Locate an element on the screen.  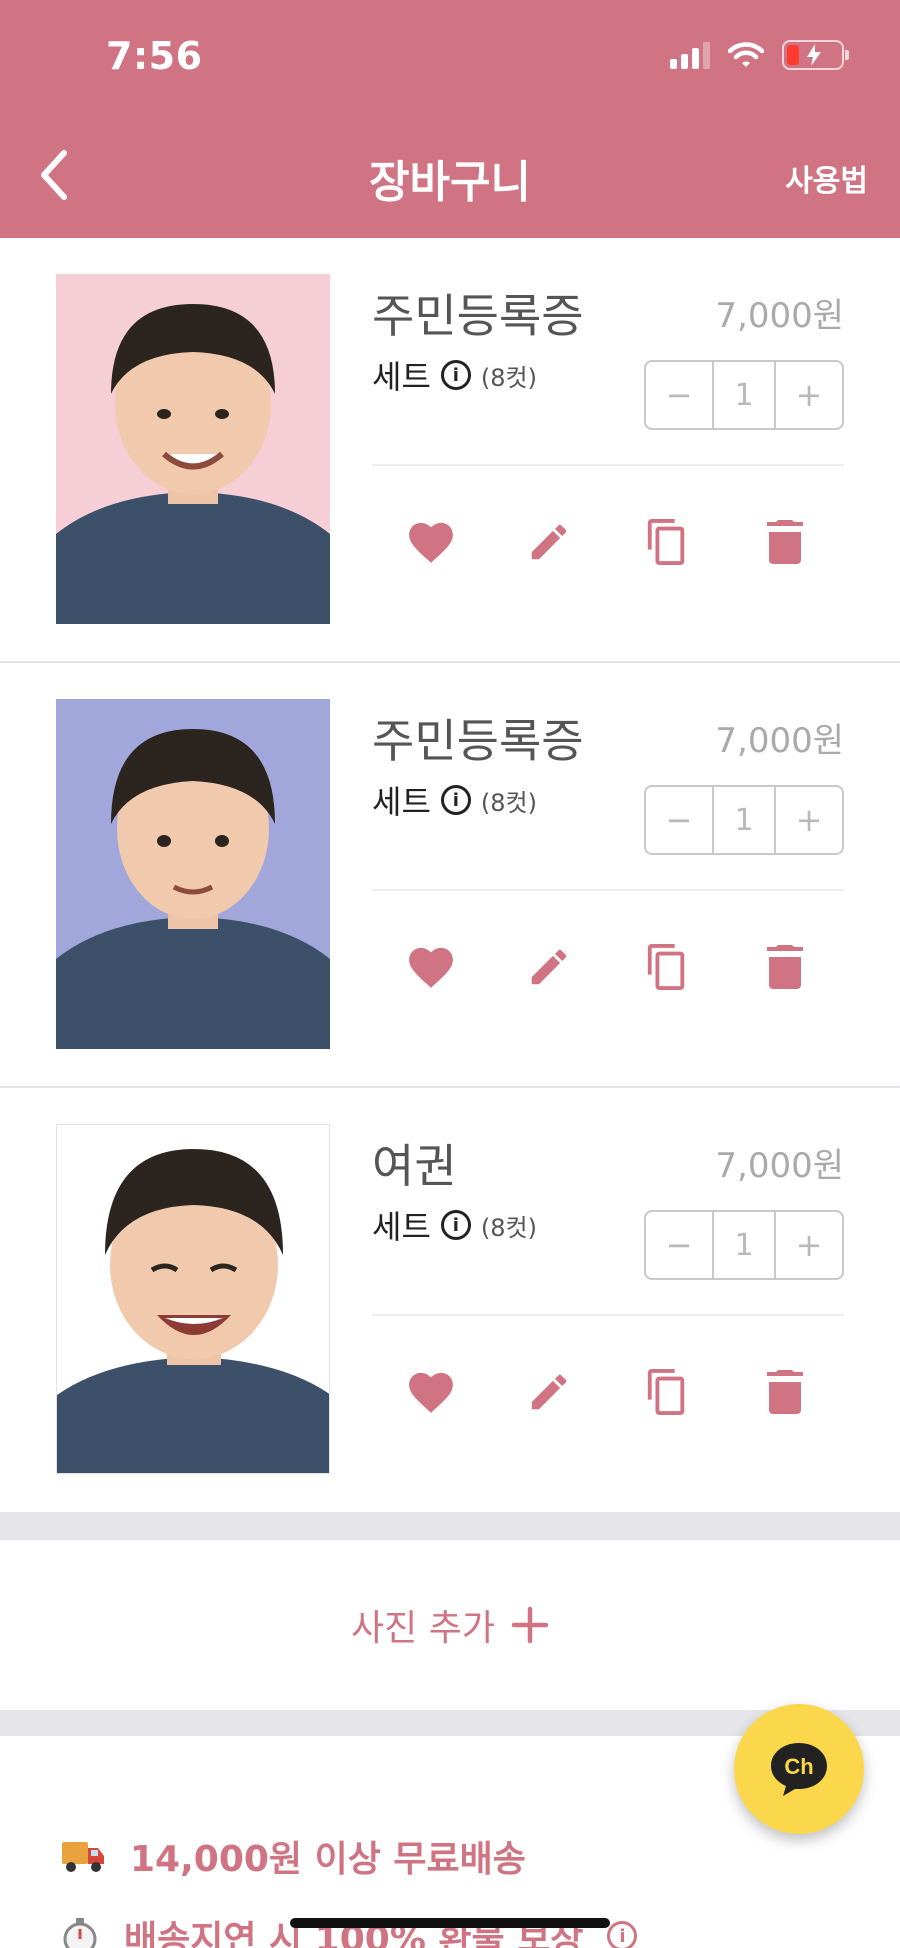
item-name: 여권 is located at coordinates (414, 1166).